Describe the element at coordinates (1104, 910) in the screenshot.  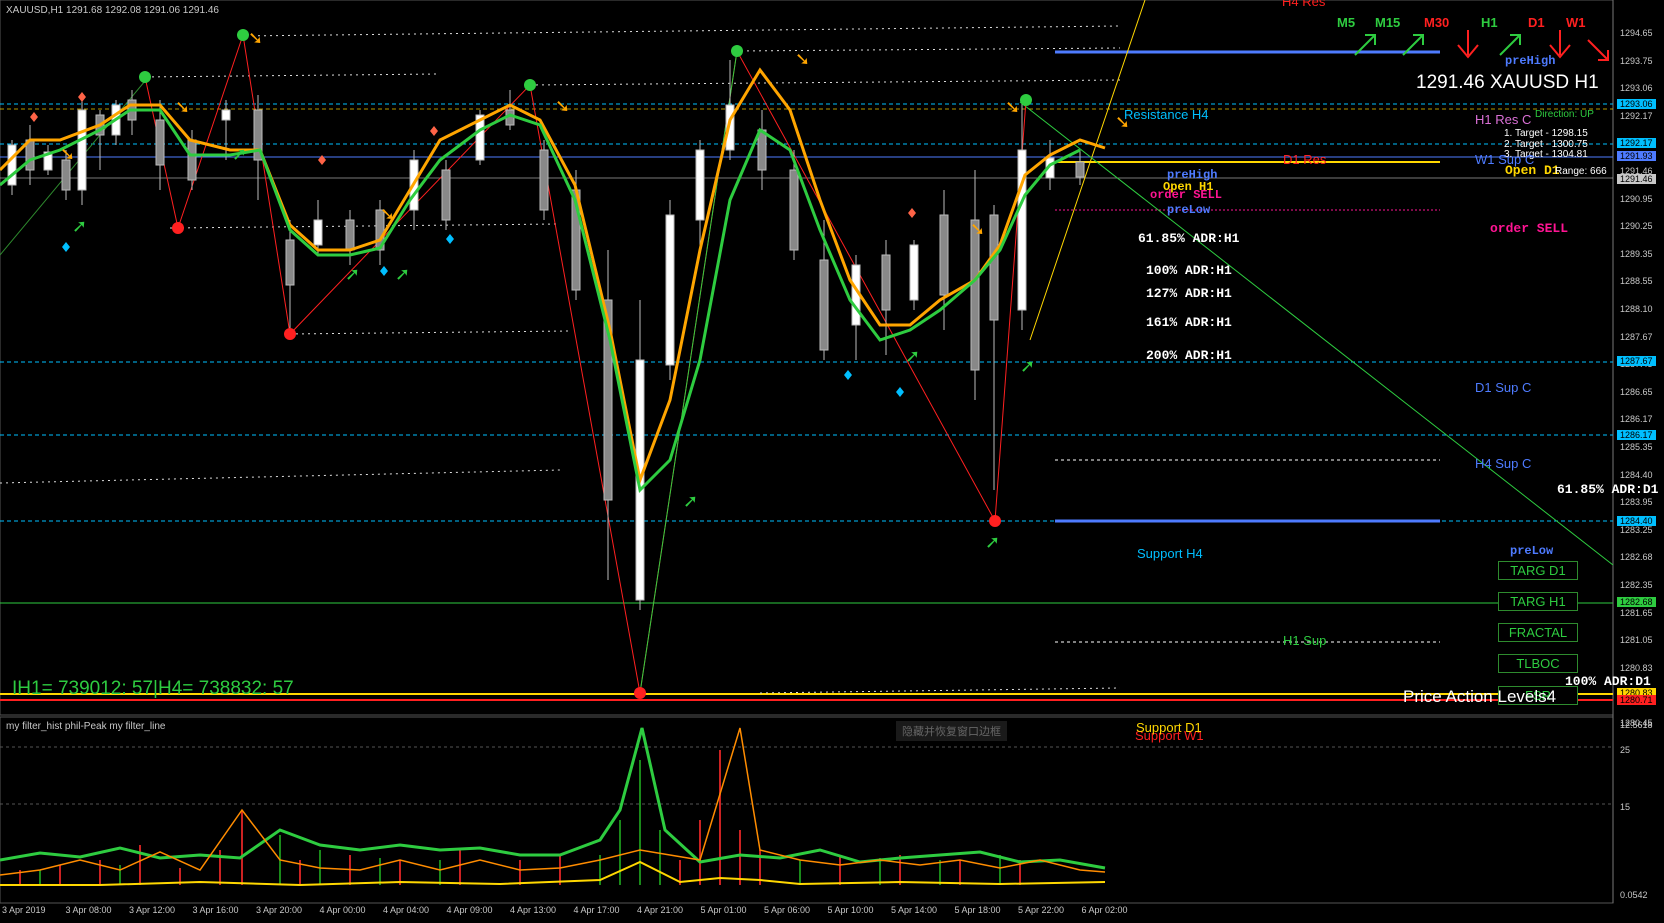
I see `time-axis-label: 6 Apr 02:00` at that location.